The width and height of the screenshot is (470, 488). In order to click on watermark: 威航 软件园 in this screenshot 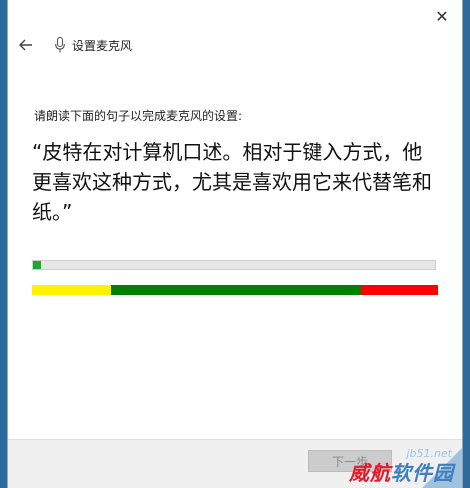, I will do `click(401, 471)`.